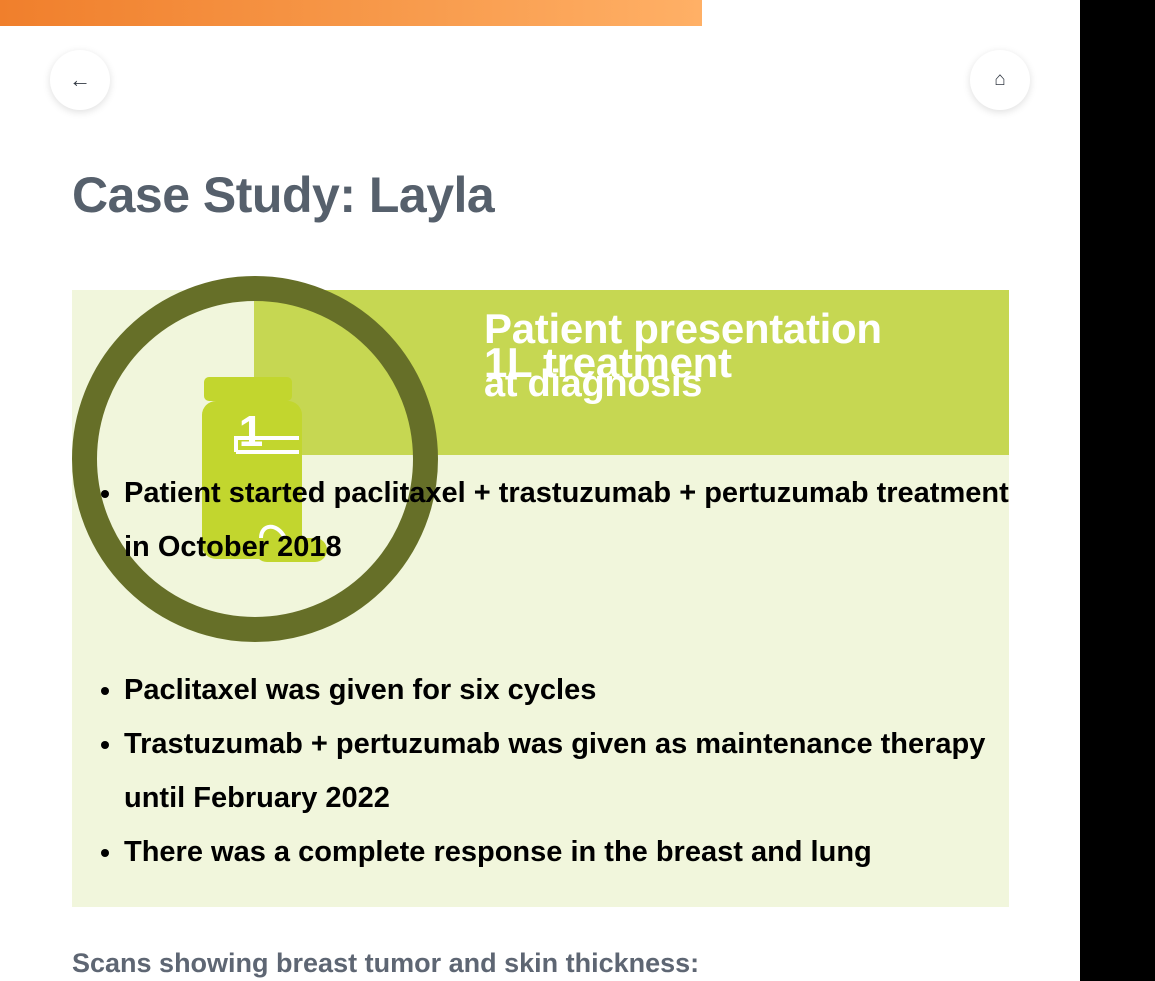  I want to click on vial-number: 1, so click(251, 431).